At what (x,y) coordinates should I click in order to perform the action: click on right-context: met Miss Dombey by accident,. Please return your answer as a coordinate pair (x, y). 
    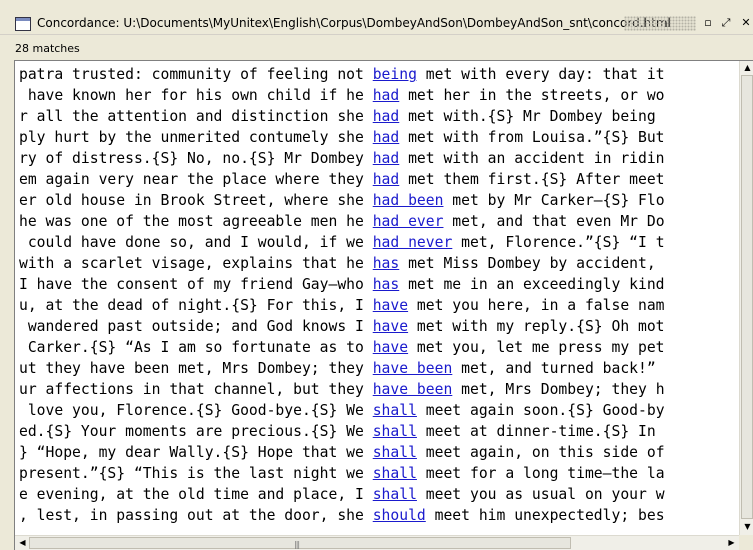
    Looking at the image, I should click on (527, 263).